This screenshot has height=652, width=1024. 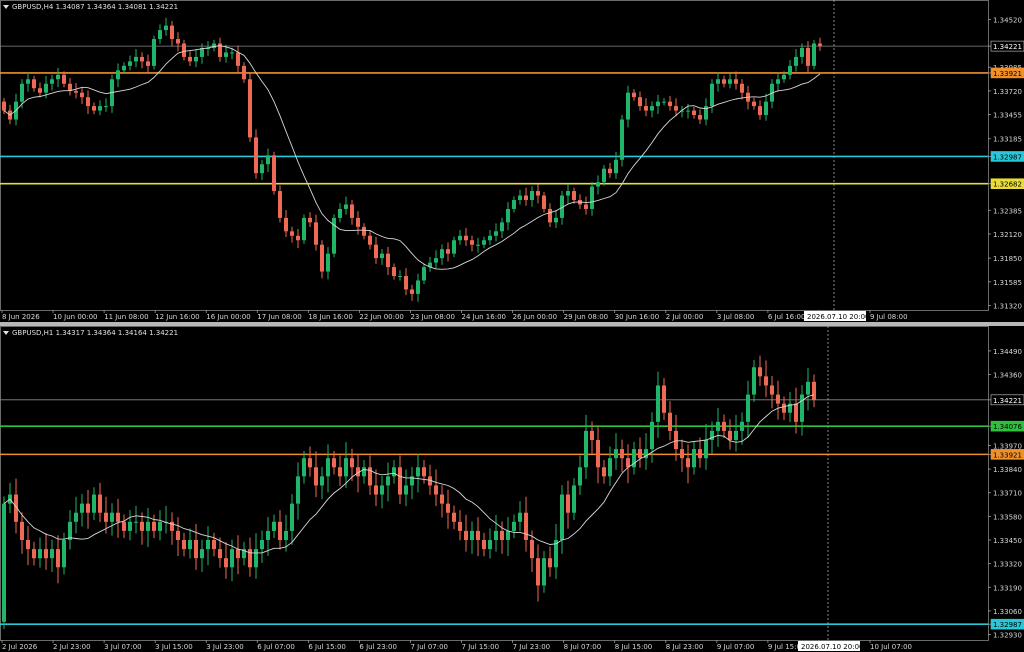 What do you see at coordinates (787, 317) in the screenshot?
I see `time-axis-label: 6 Jul 16:00` at bounding box center [787, 317].